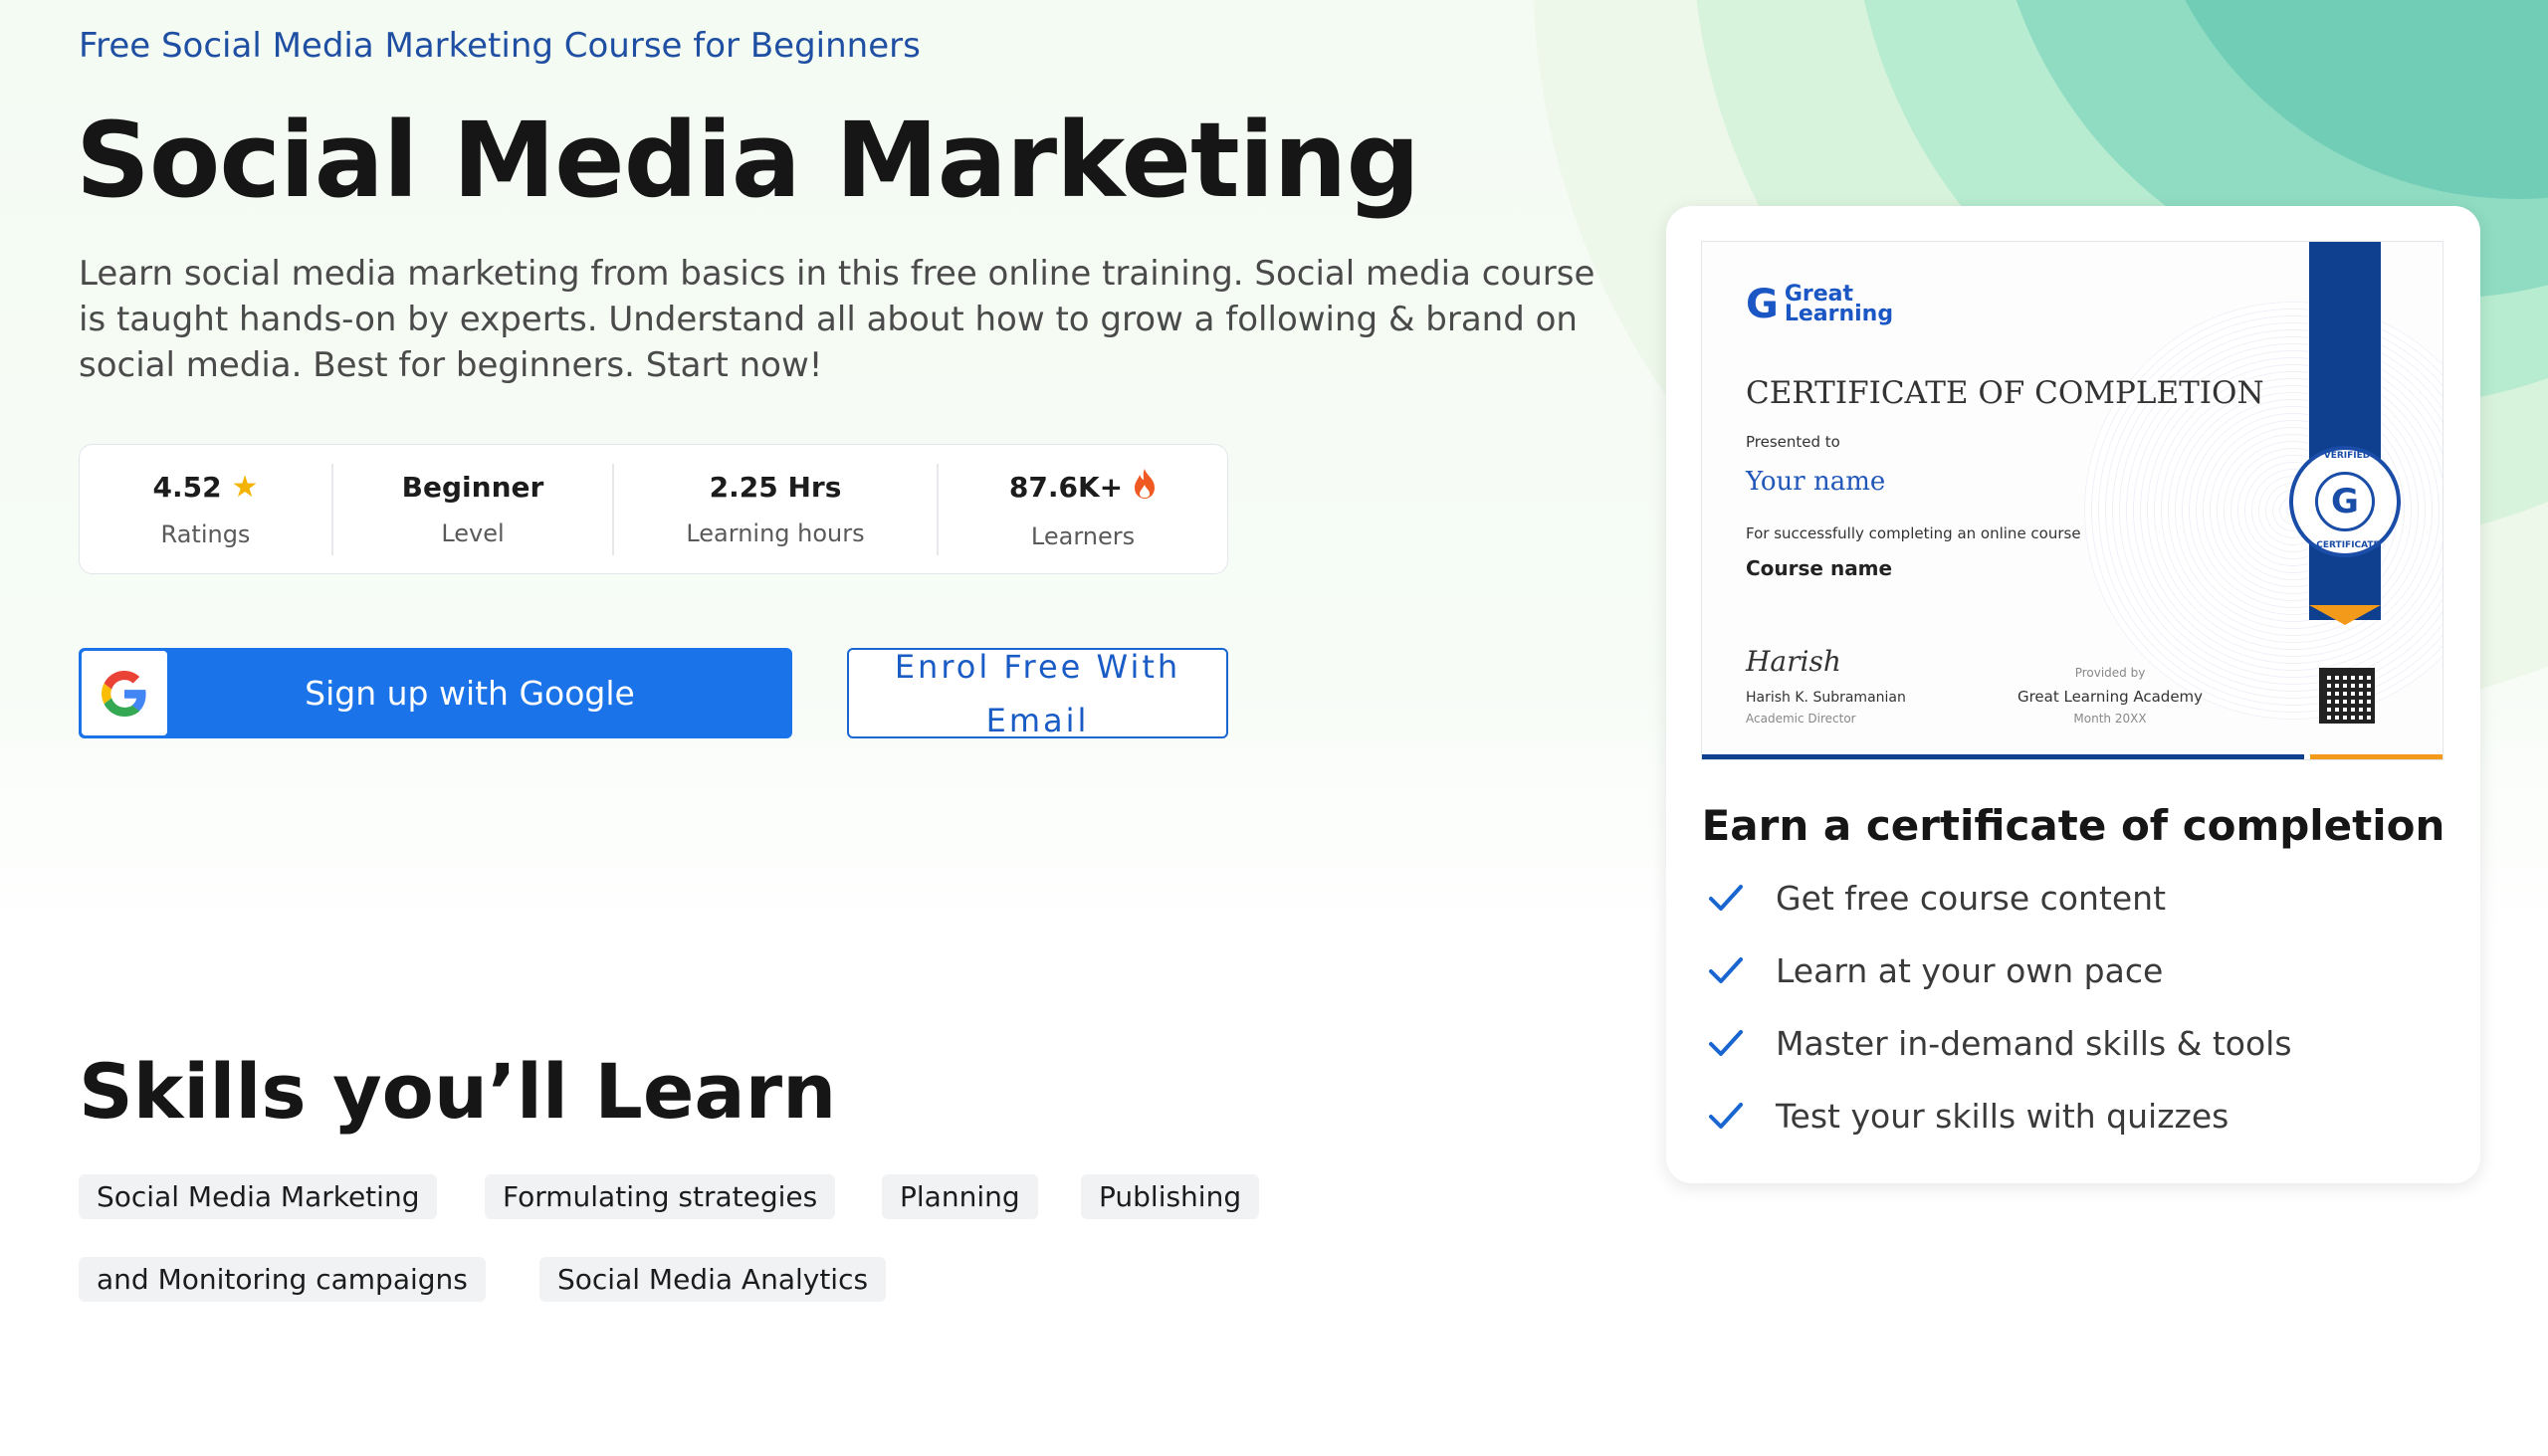 The width and height of the screenshot is (2548, 1456). Describe the element at coordinates (2003, 1116) in the screenshot. I see `benefit-text: Test your skills with quizzes` at that location.